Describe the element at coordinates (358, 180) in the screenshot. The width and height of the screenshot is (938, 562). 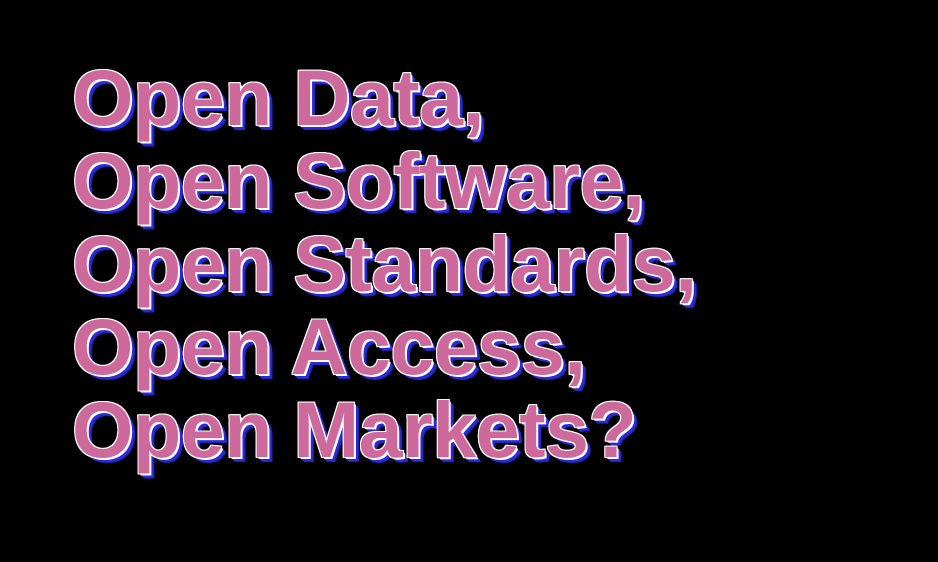
I see `heading-line-open-software: Open Software,` at that location.